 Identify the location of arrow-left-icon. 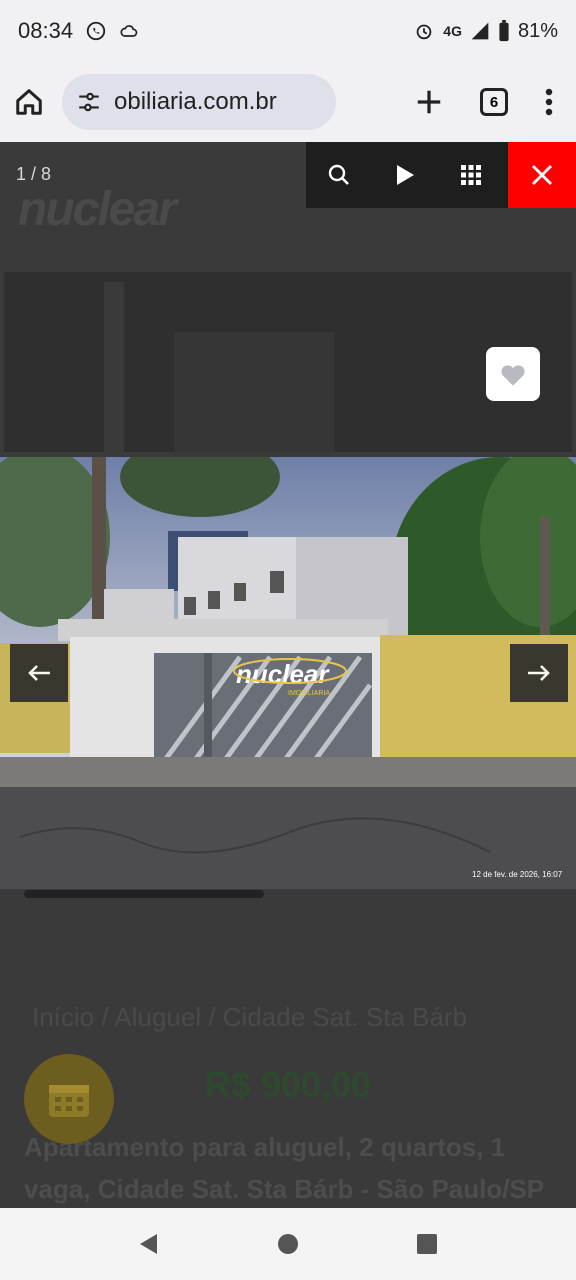
(39, 673).